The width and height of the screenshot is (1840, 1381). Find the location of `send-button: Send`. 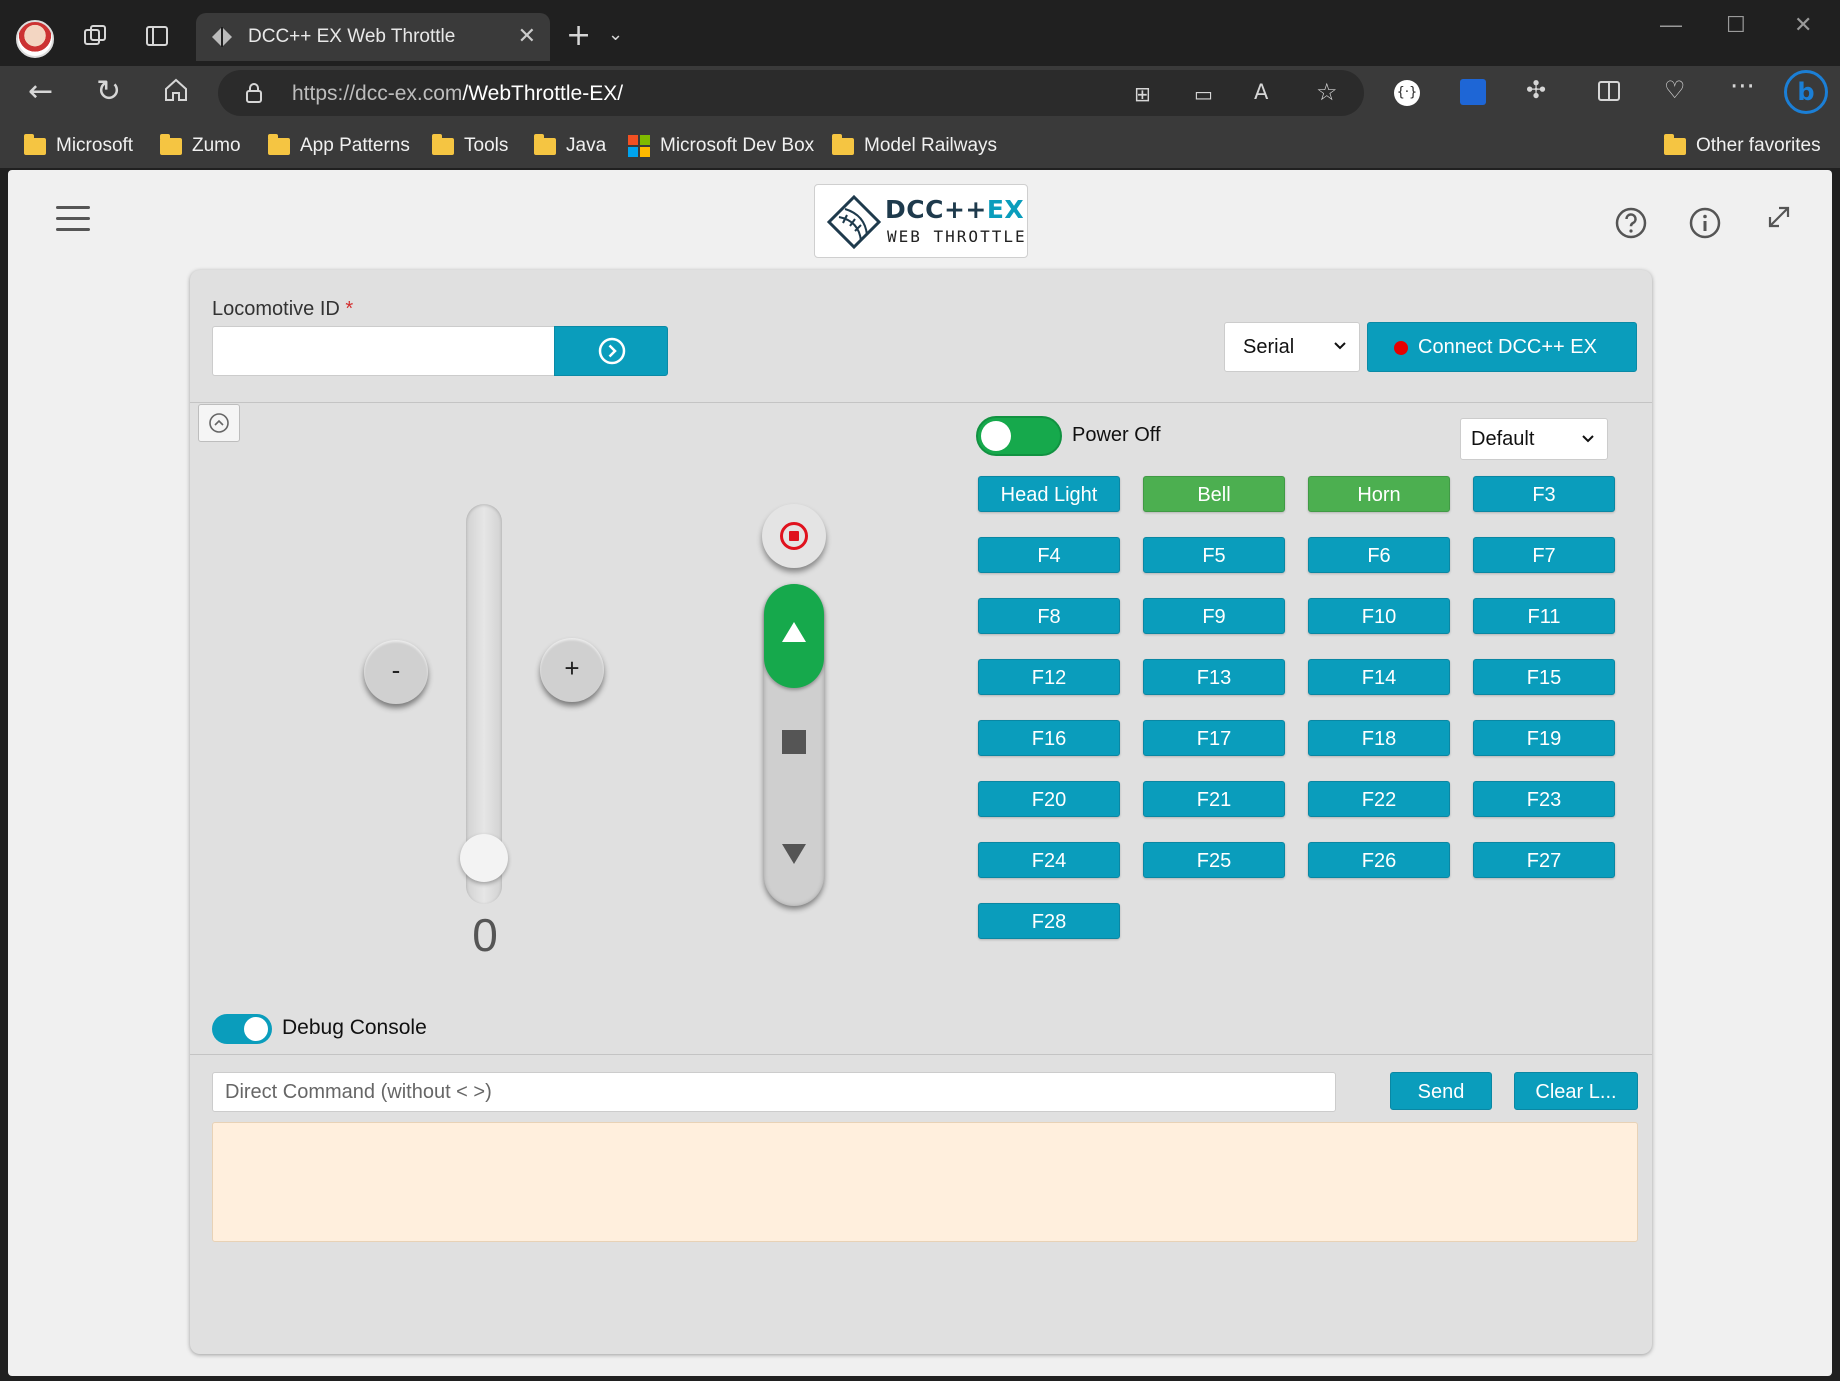

send-button: Send is located at coordinates (1441, 1091).